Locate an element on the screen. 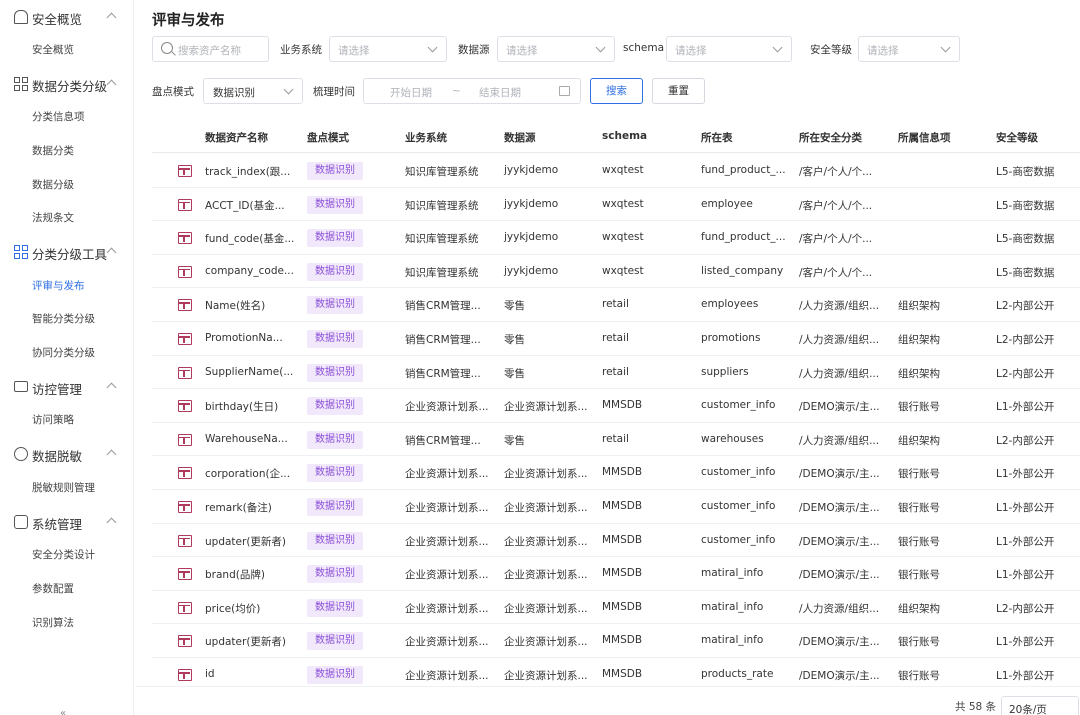  sidebar-item-security-design: 安全分类设计 is located at coordinates (63, 554).